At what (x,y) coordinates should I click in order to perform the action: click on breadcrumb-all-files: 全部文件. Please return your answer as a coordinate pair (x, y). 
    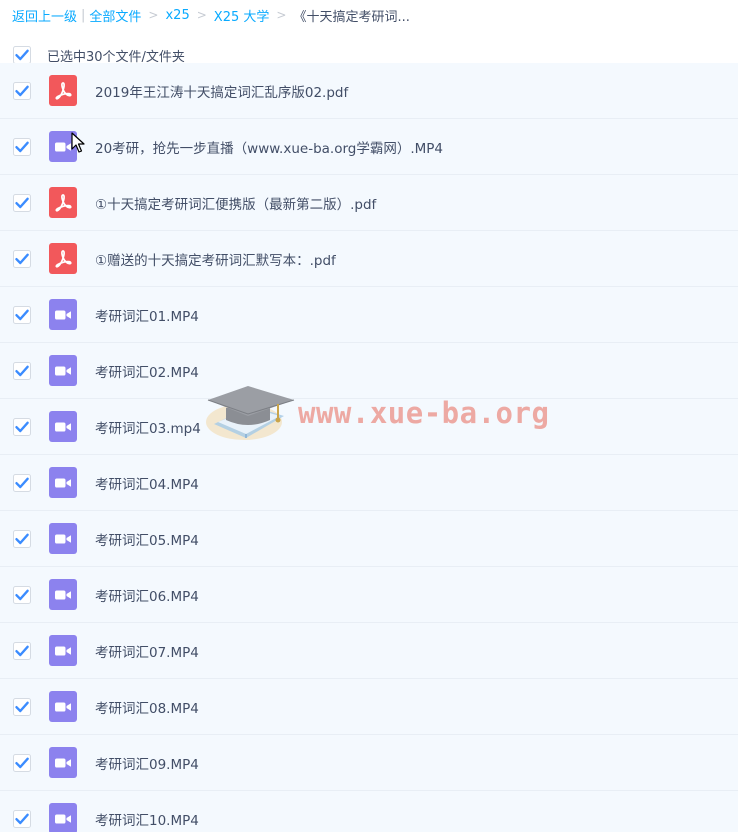
    Looking at the image, I should click on (115, 15).